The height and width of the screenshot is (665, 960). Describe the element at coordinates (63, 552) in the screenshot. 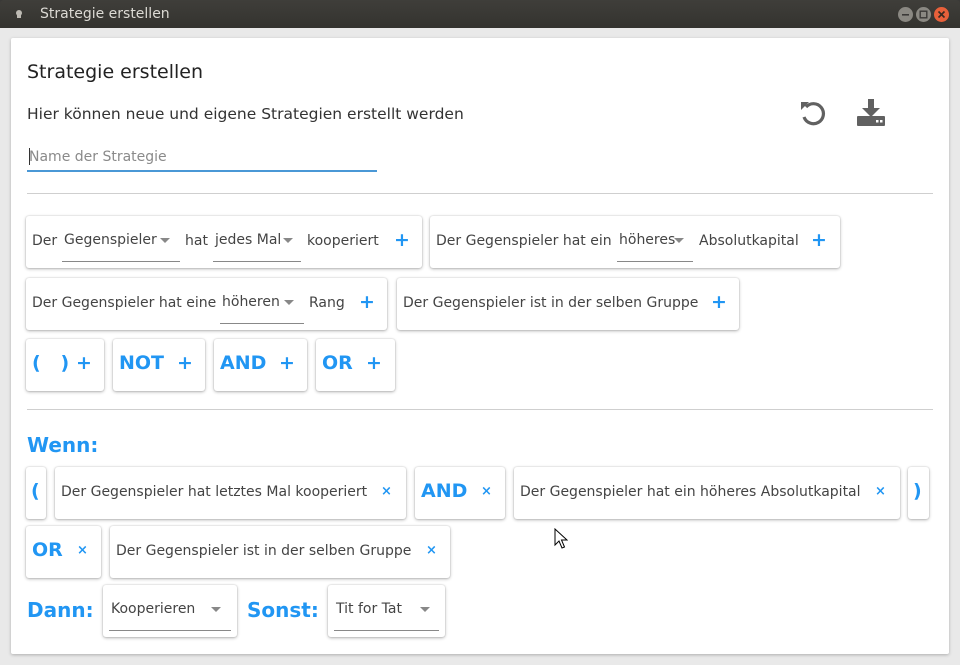

I see `rule-operator-or: OR ×` at that location.